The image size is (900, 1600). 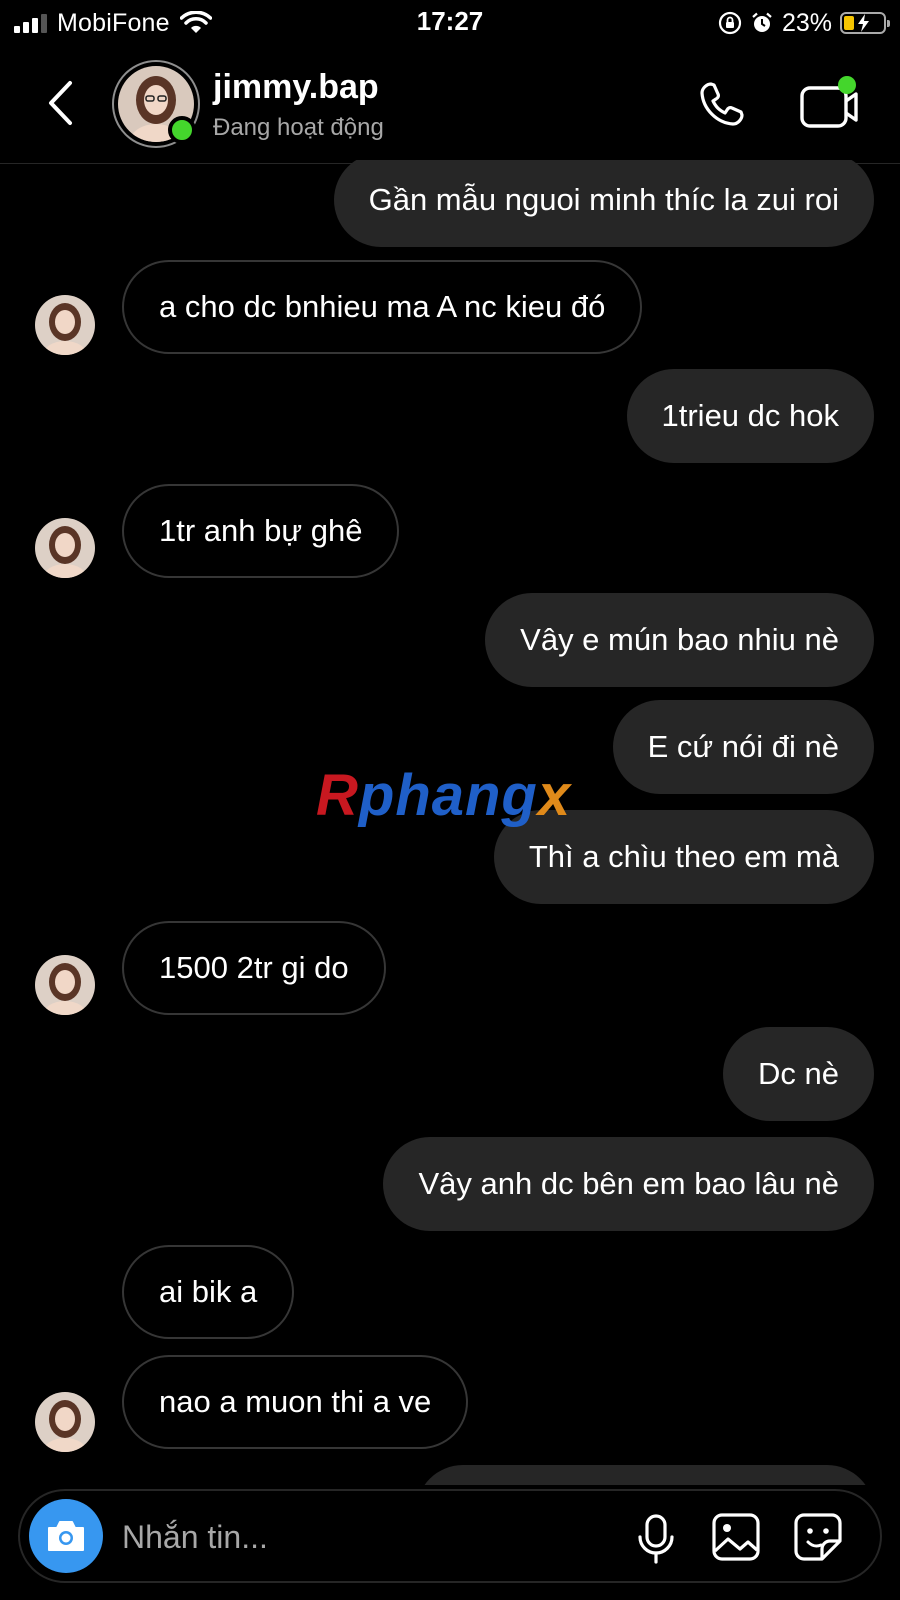 What do you see at coordinates (645, 1475) in the screenshot?
I see `message-outgoing-partial` at bounding box center [645, 1475].